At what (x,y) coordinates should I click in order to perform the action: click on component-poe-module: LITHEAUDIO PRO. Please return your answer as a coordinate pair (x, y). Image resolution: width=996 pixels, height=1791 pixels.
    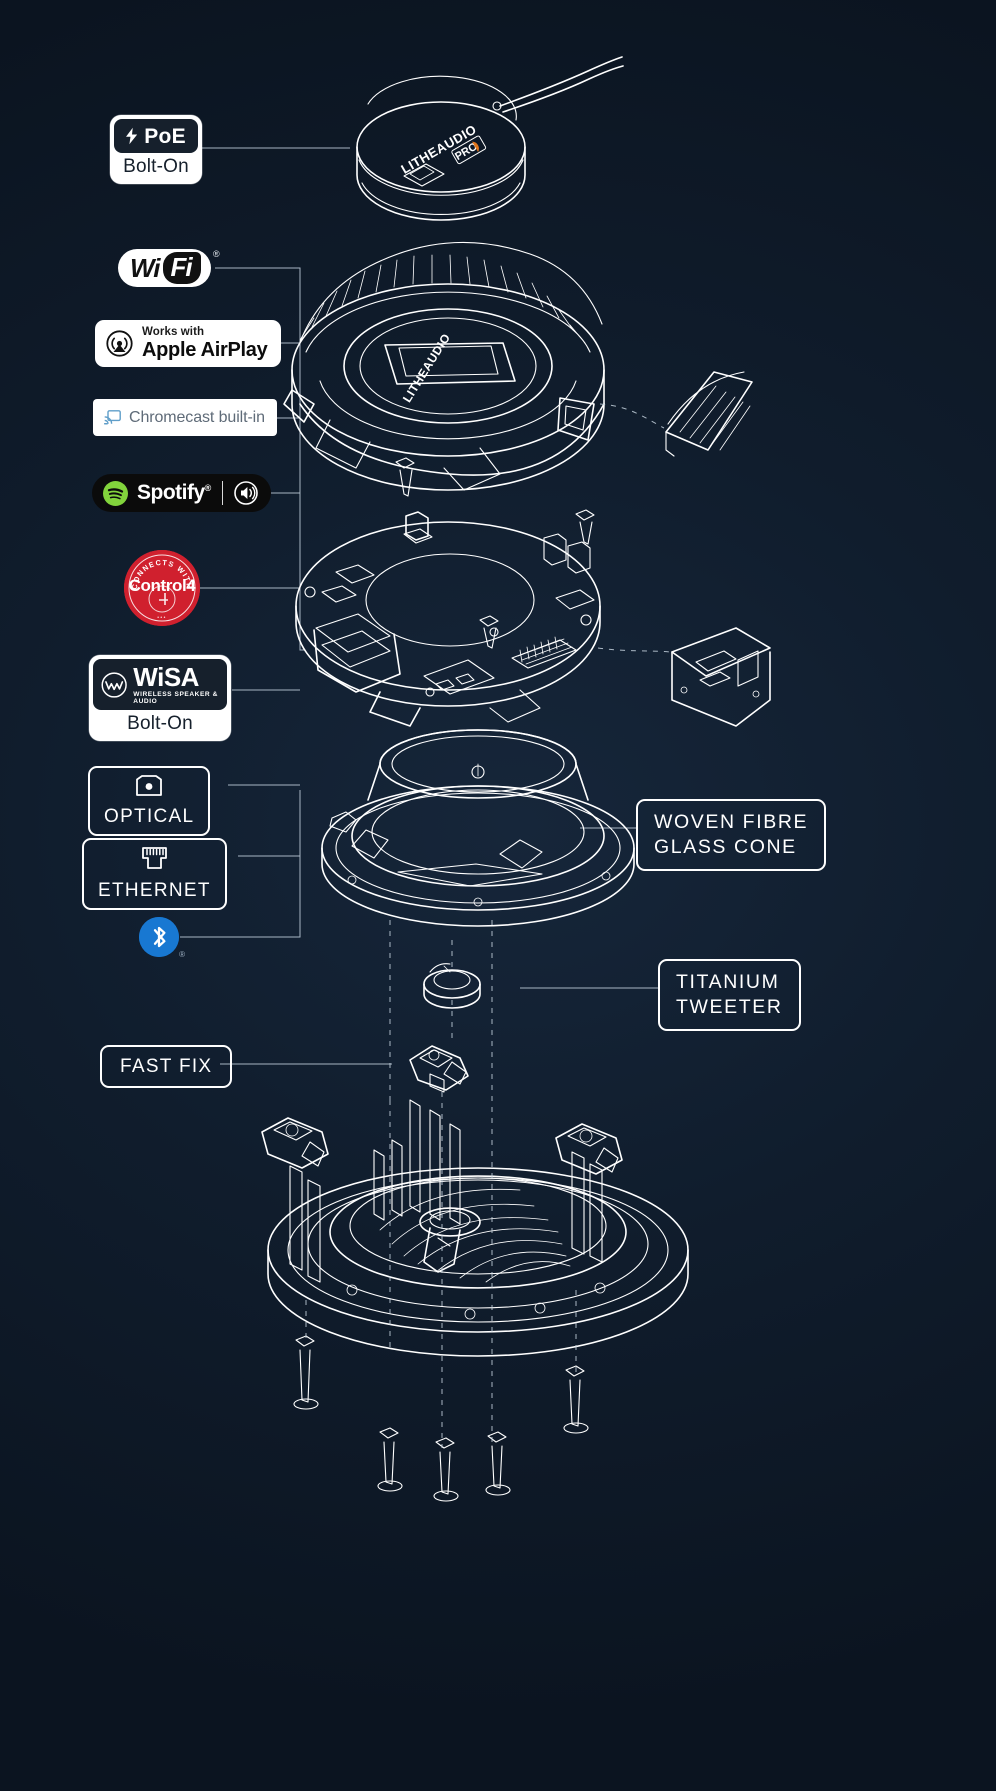
    Looking at the image, I should click on (490, 138).